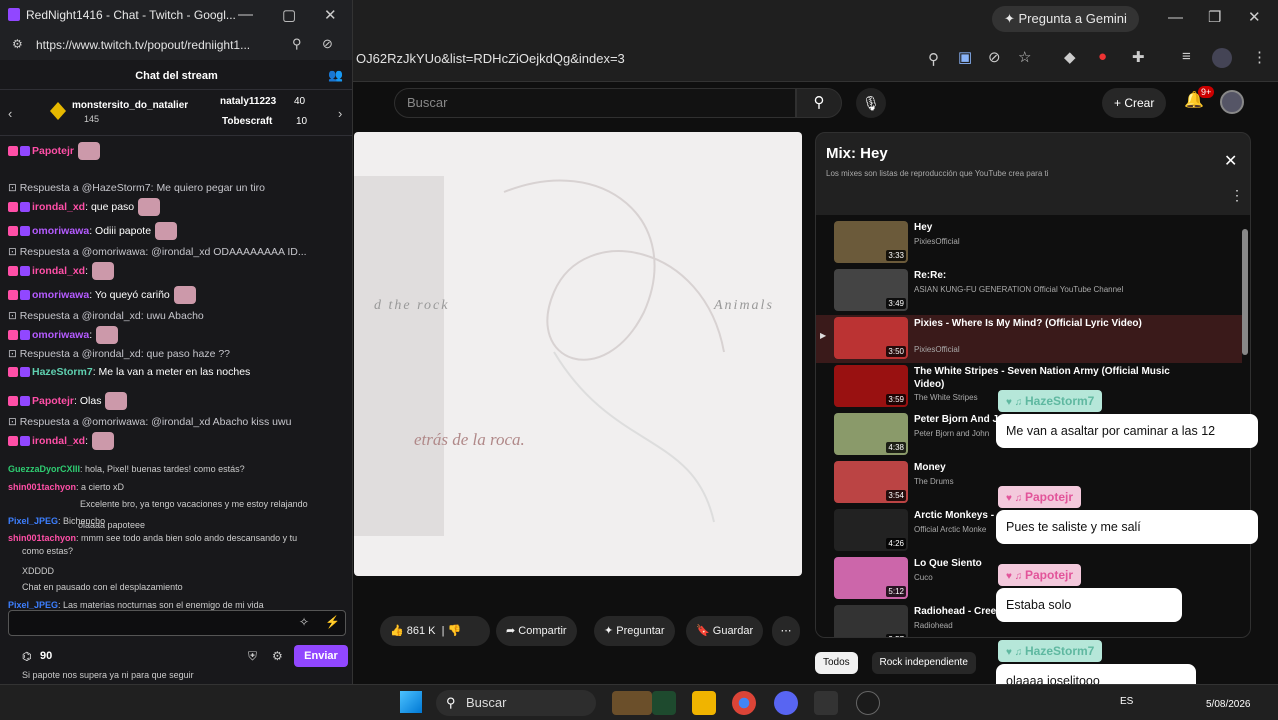 The width and height of the screenshot is (1278, 720). I want to click on now-playing-icon: ▶, so click(823, 335).